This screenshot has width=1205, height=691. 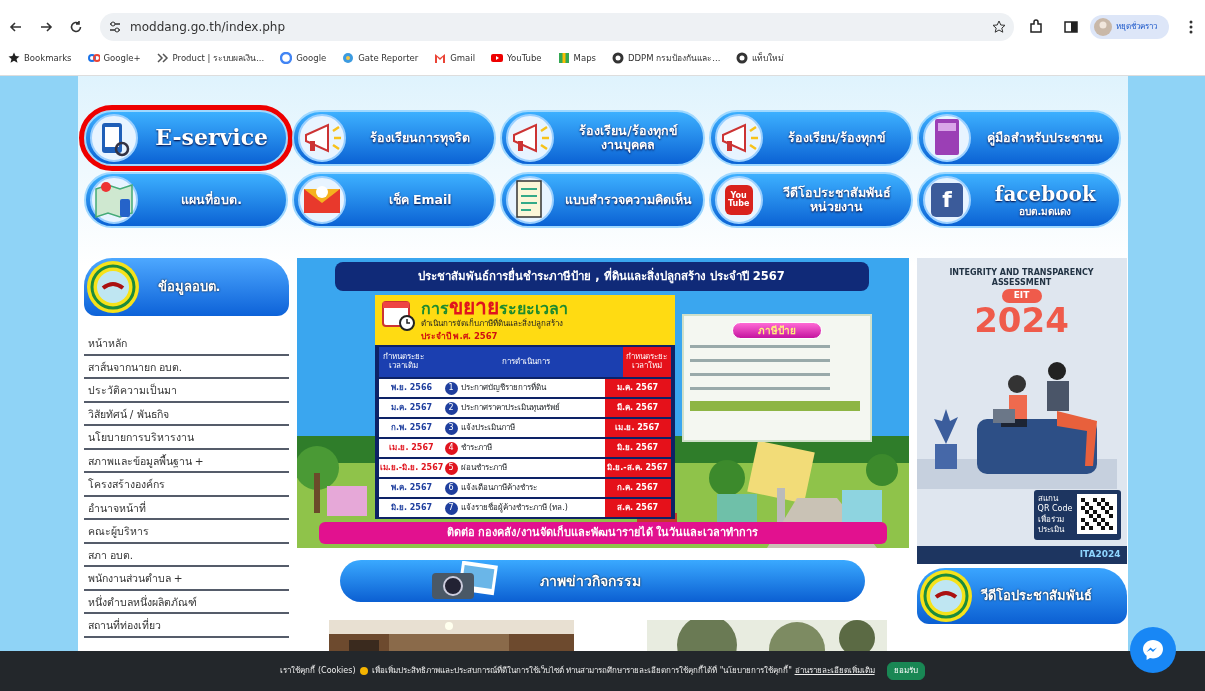 I want to click on table-cell: มิ.ย.-ส.ค. 2567, so click(x=637, y=468).